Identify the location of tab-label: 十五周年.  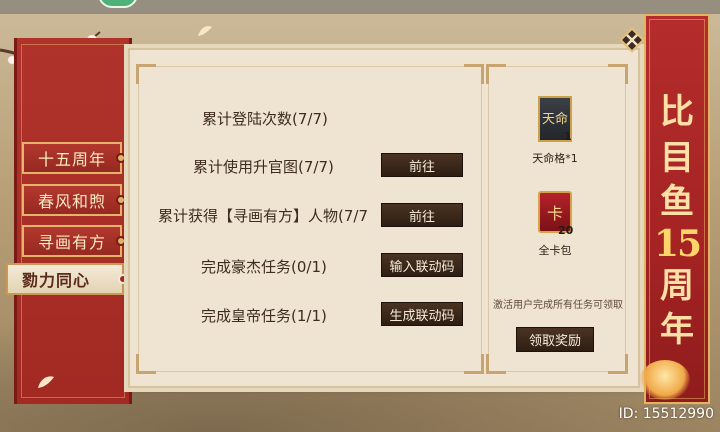
(72, 159).